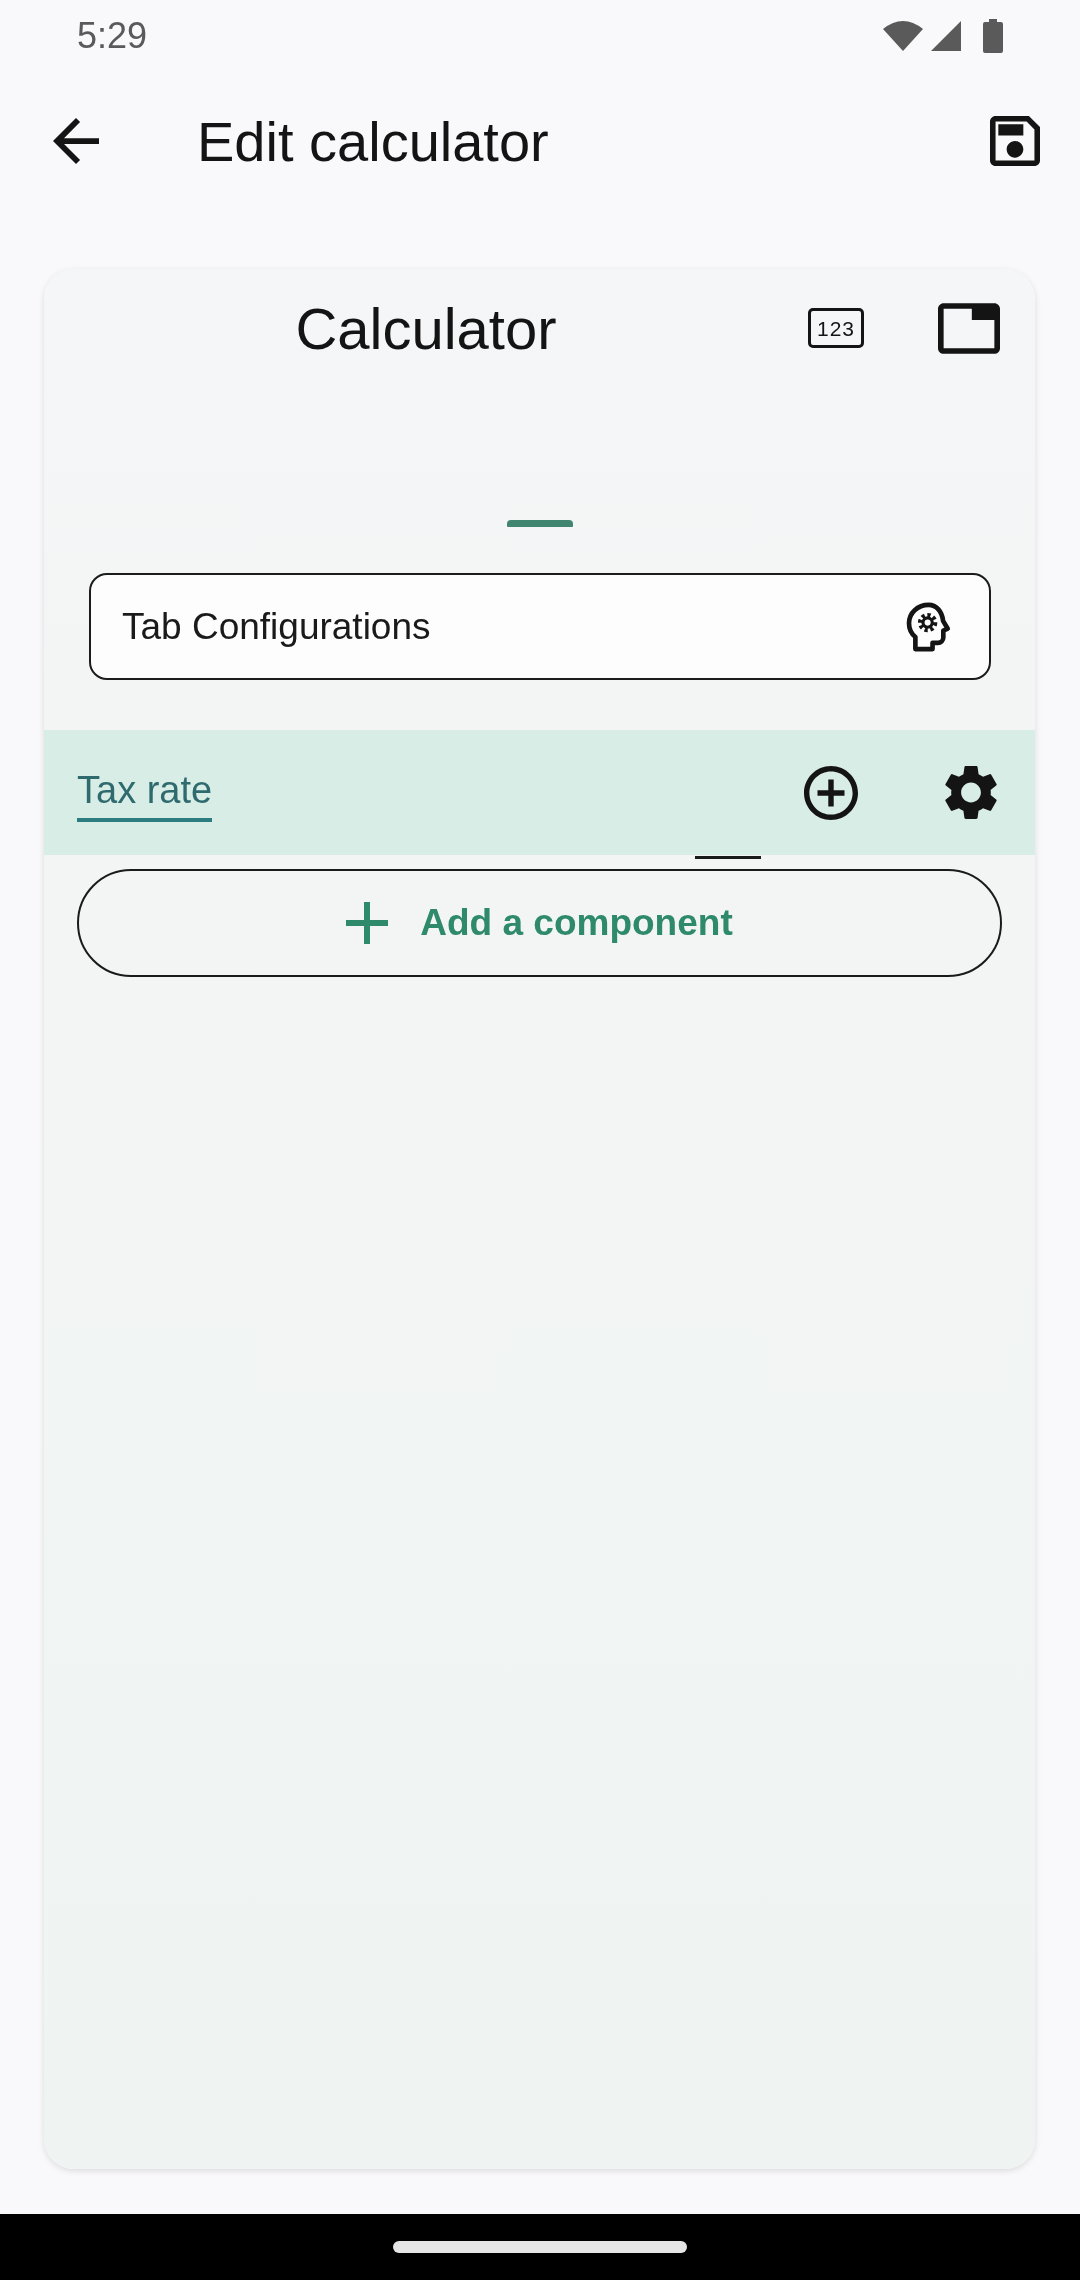  What do you see at coordinates (276, 626) in the screenshot?
I see `field-value: Tab Configurations` at bounding box center [276, 626].